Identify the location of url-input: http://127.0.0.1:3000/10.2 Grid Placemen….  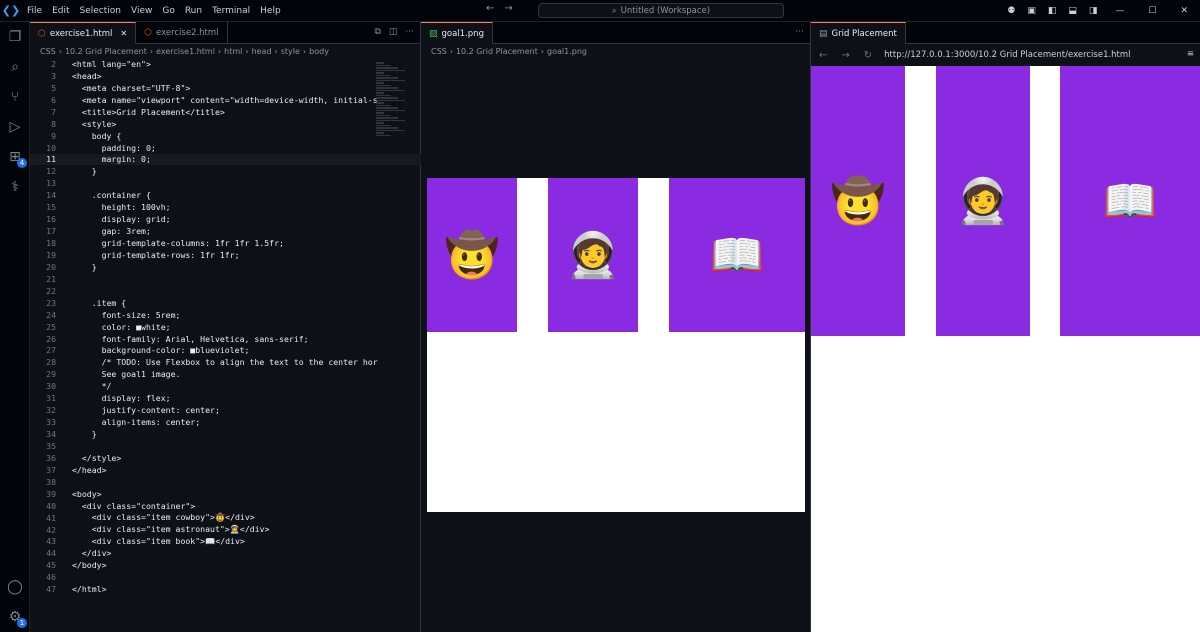
(1007, 55).